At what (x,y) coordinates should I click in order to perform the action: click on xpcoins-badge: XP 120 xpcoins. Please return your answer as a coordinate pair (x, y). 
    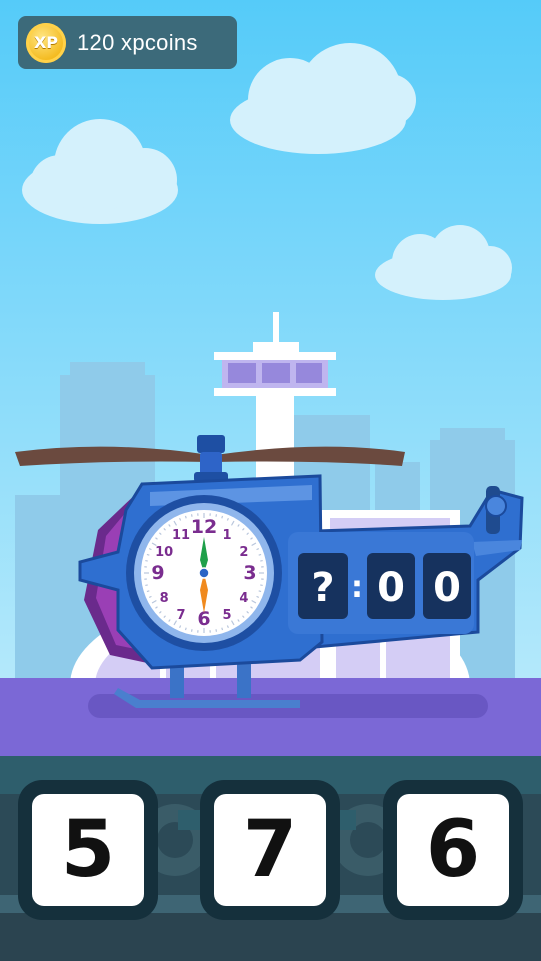
    Looking at the image, I should click on (127, 42).